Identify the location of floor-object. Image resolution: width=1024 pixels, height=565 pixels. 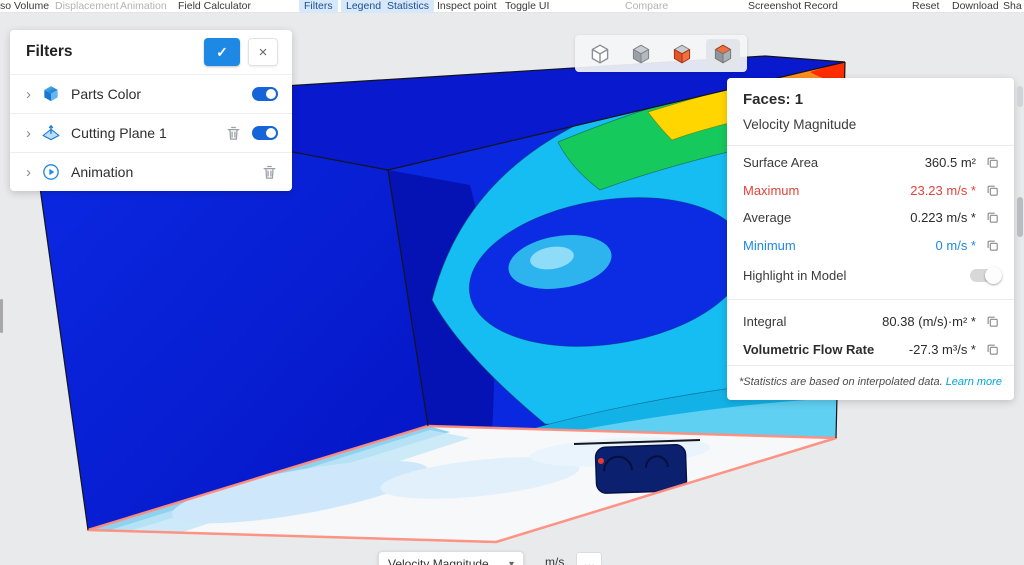
(641, 469).